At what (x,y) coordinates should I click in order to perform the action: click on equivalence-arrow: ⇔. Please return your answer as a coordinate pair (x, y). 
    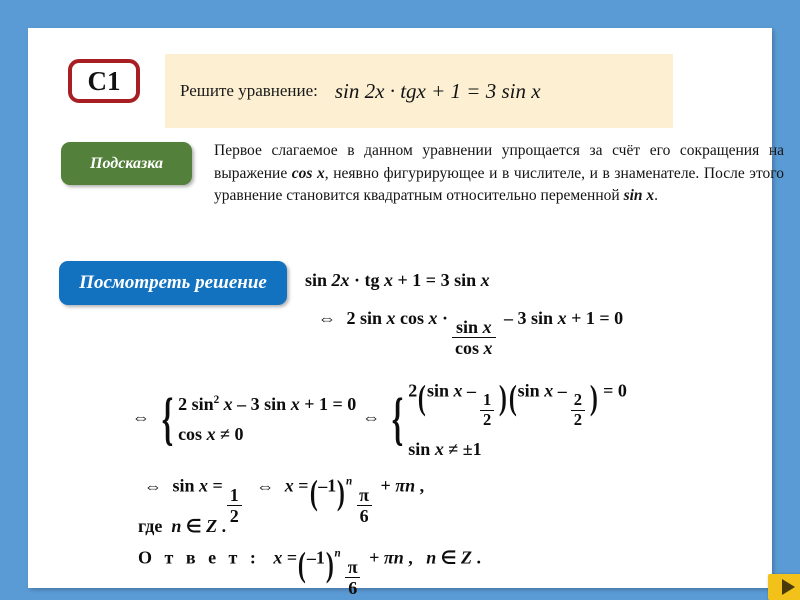
    Looking at the image, I should click on (327, 318).